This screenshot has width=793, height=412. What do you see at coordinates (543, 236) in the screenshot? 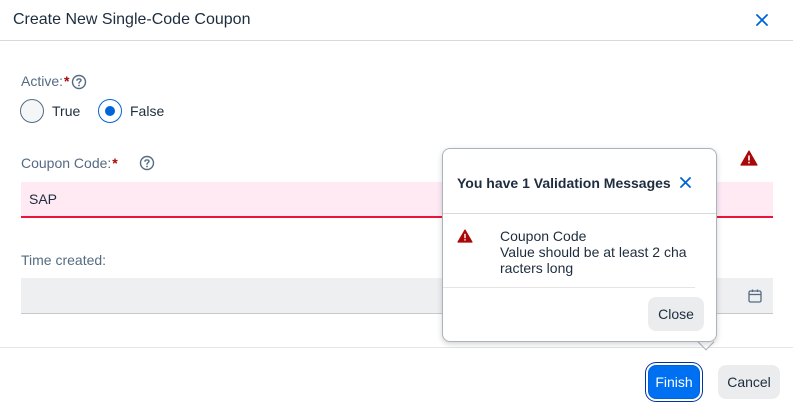
I see `message-title: Coupon Code` at bounding box center [543, 236].